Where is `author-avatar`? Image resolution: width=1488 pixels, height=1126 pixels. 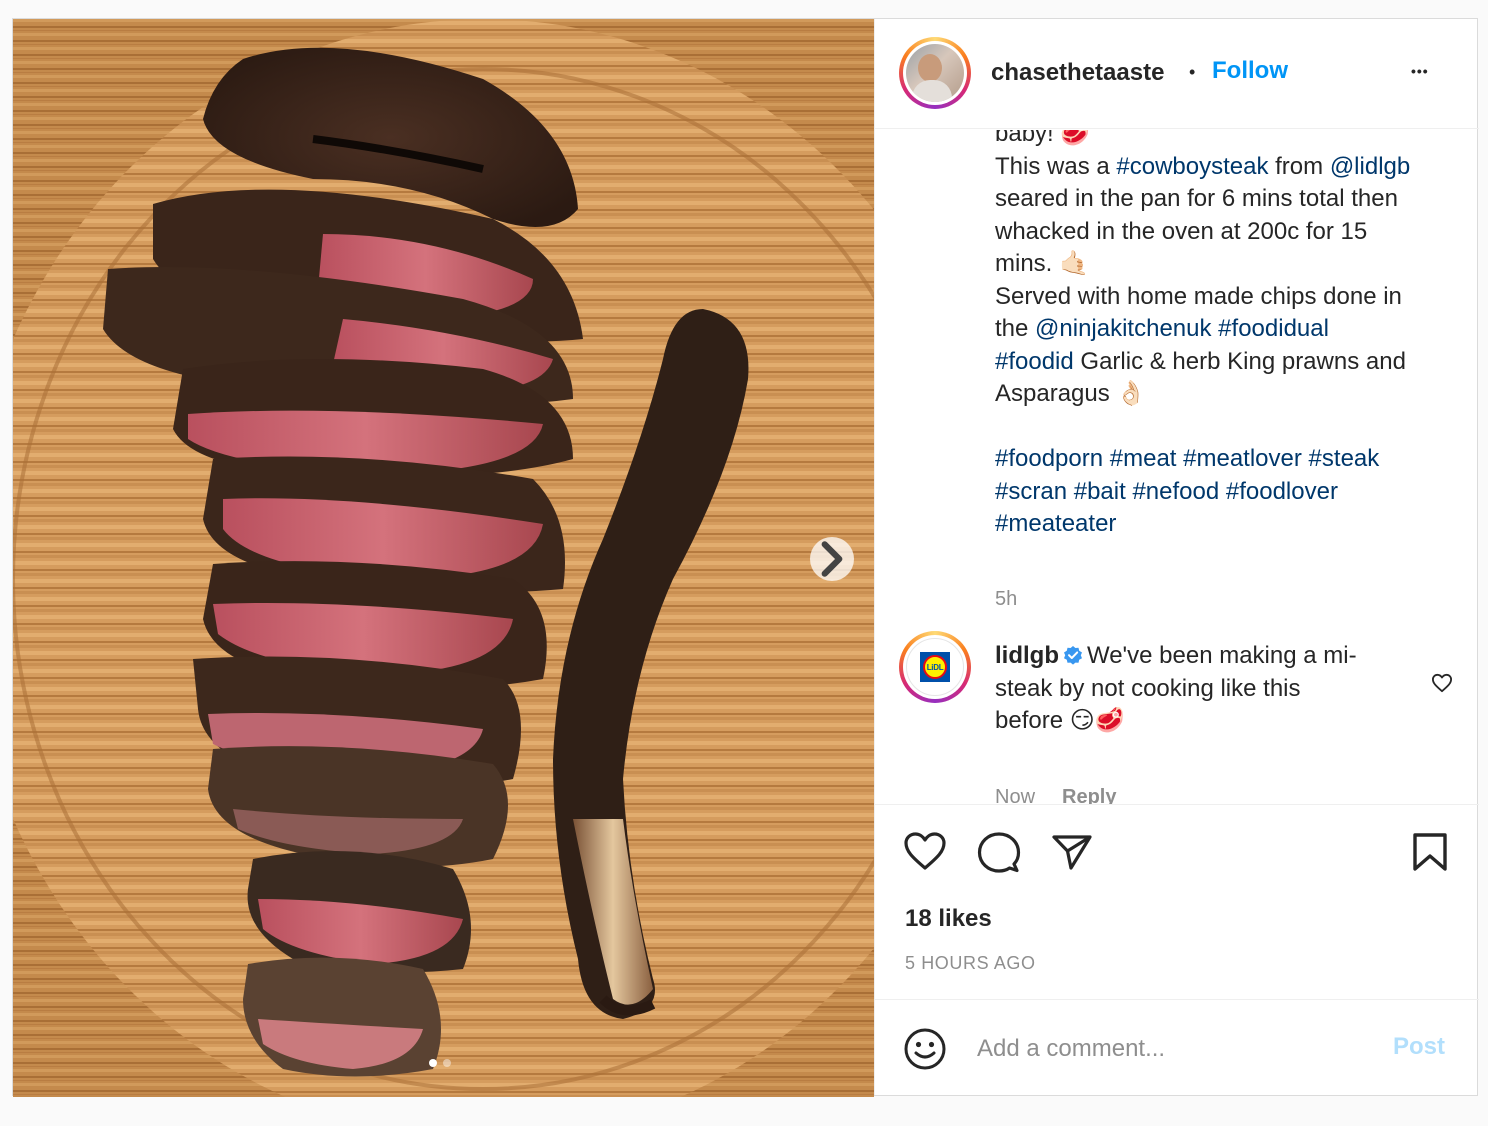 author-avatar is located at coordinates (935, 73).